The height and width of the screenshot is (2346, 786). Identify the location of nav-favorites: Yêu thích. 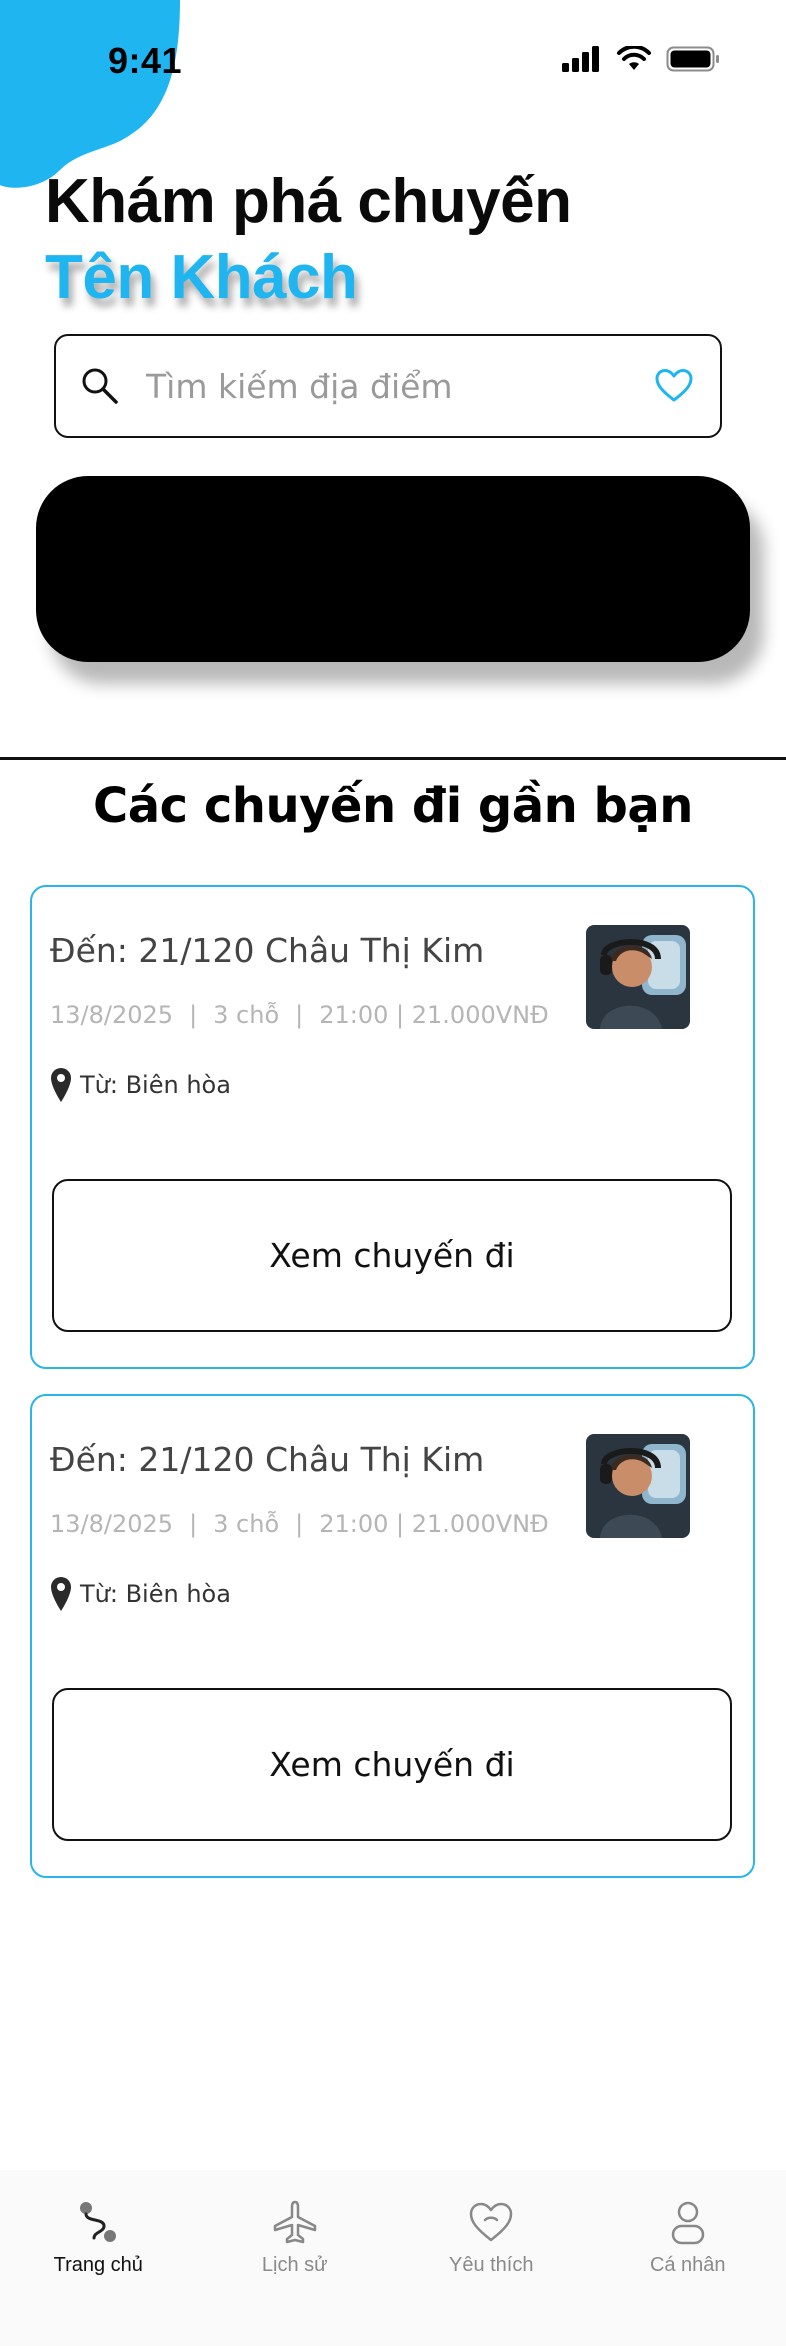
(491, 2237).